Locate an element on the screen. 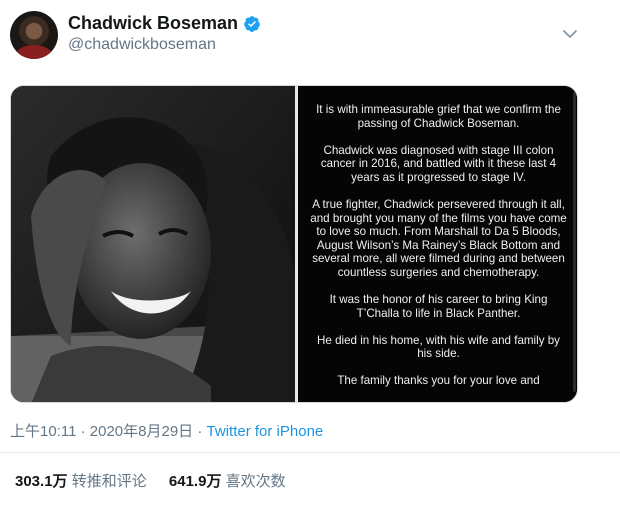  divider-line is located at coordinates (310, 452).